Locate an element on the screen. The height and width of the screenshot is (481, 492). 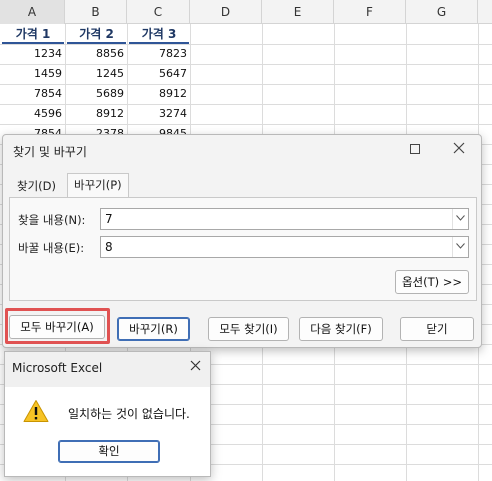
table-cell: 1459 is located at coordinates (32, 74).